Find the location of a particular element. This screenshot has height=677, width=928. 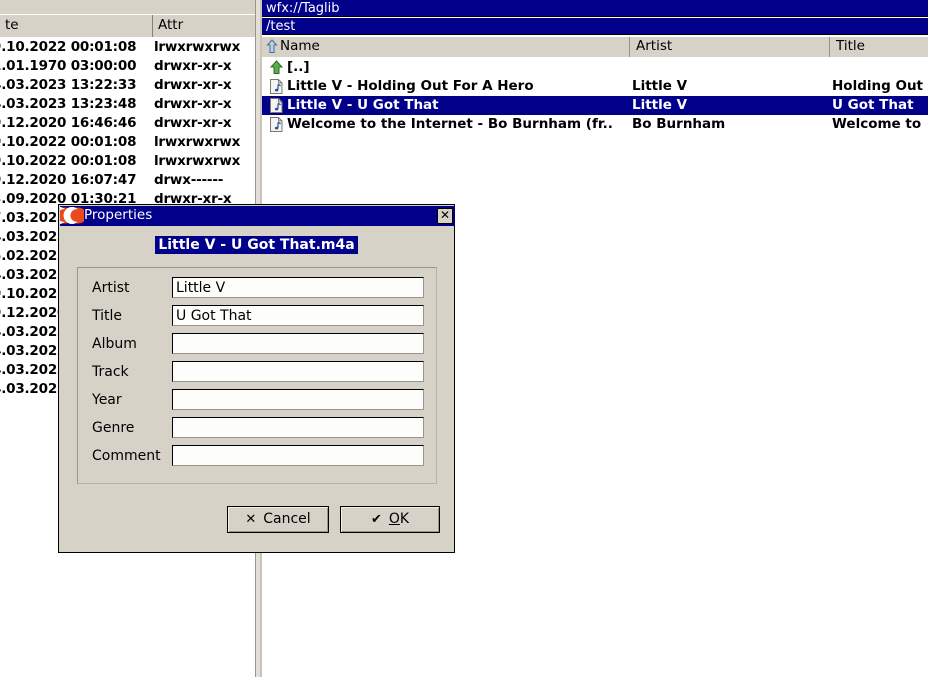

album-field is located at coordinates (298, 343).